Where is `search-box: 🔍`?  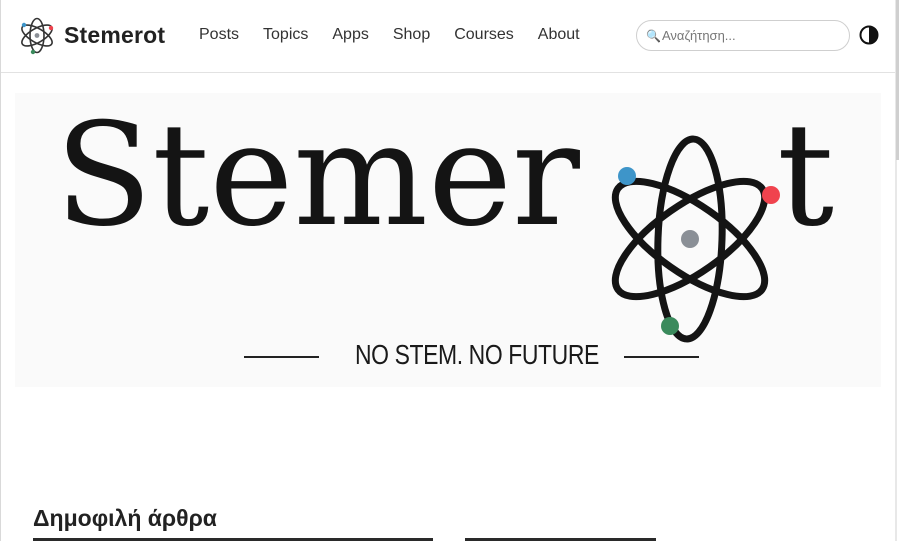
search-box: 🔍 is located at coordinates (743, 35).